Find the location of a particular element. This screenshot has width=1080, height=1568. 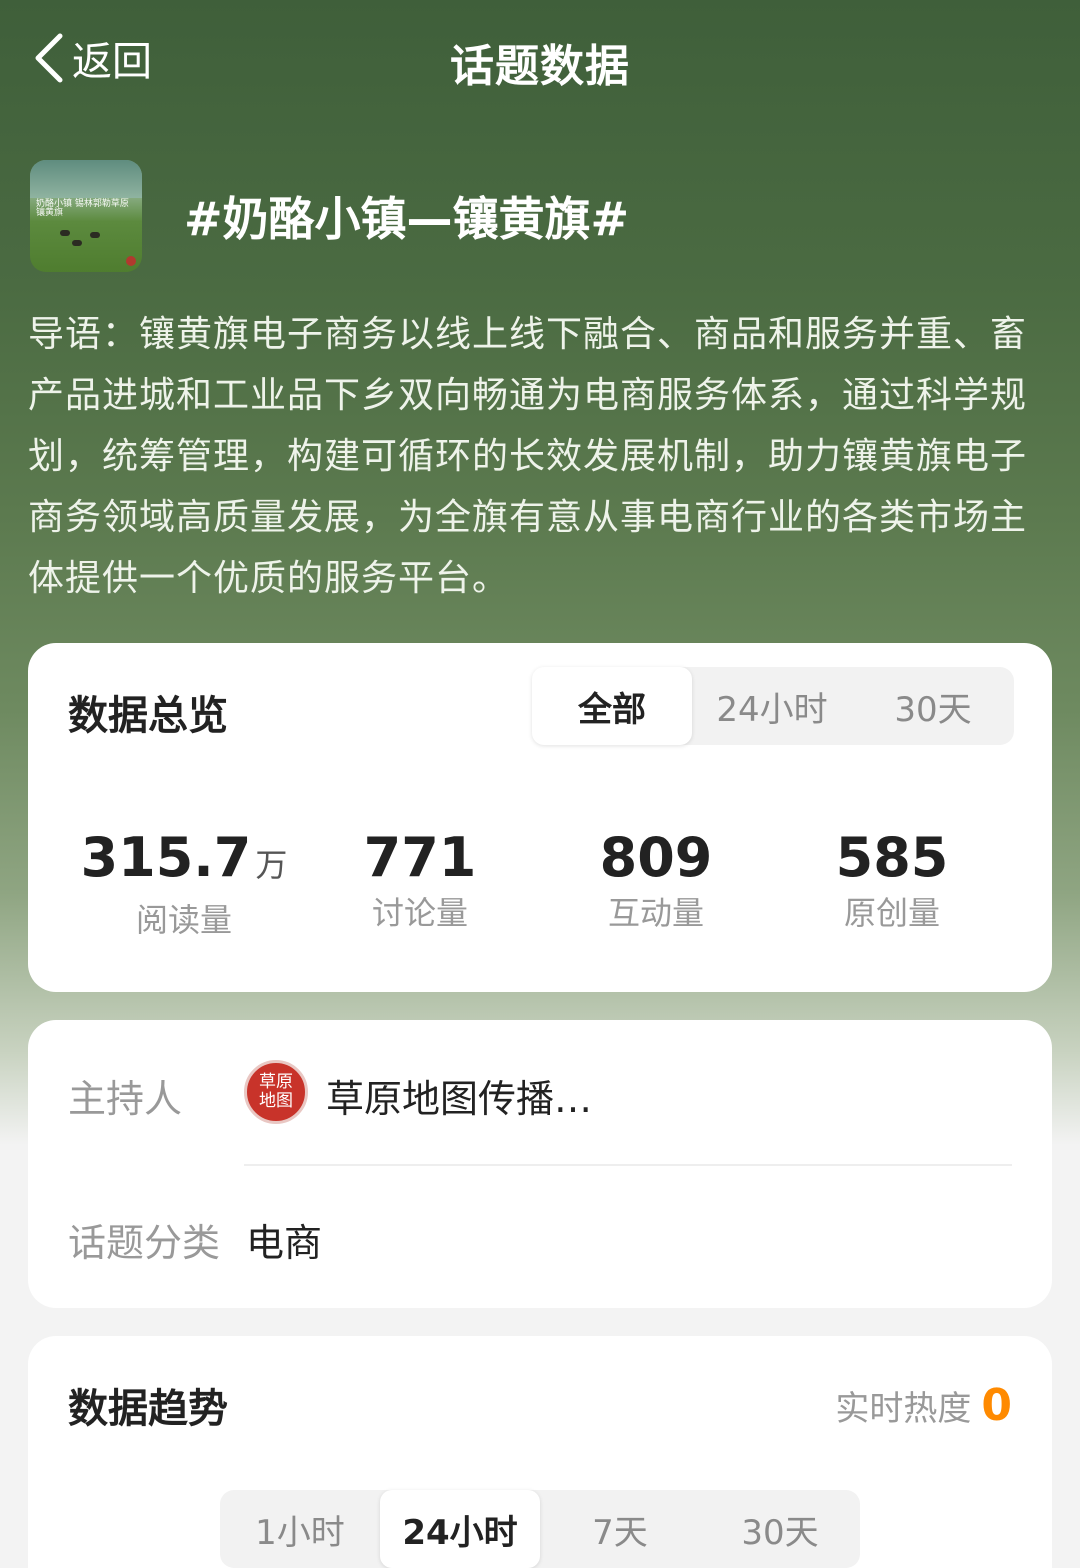

stat-value: 315.7 is located at coordinates (166, 857).